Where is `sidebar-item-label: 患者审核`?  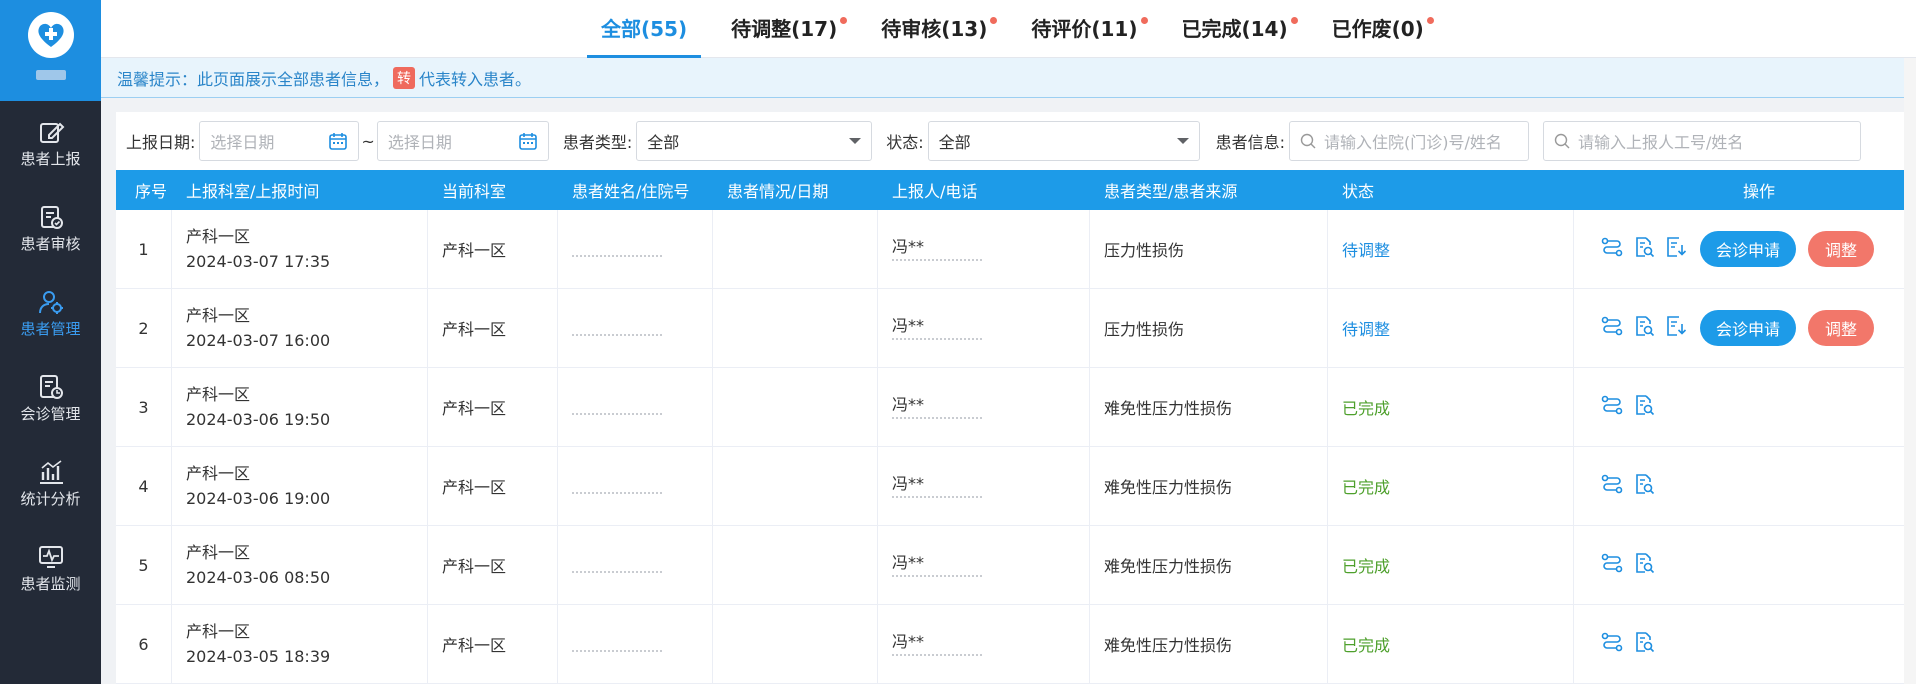
sidebar-item-label: 患者审核 is located at coordinates (50, 244).